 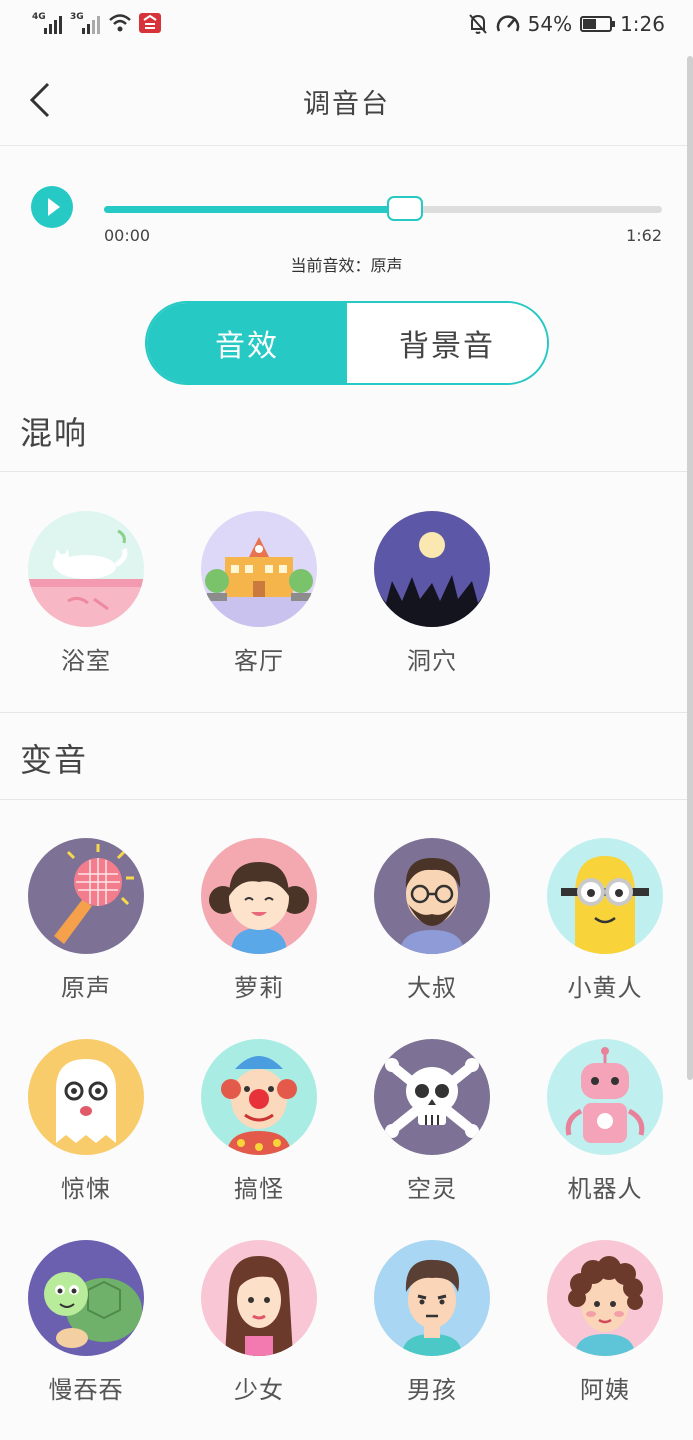 I want to click on section-title-voice-change: 变音, so click(x=54, y=760).